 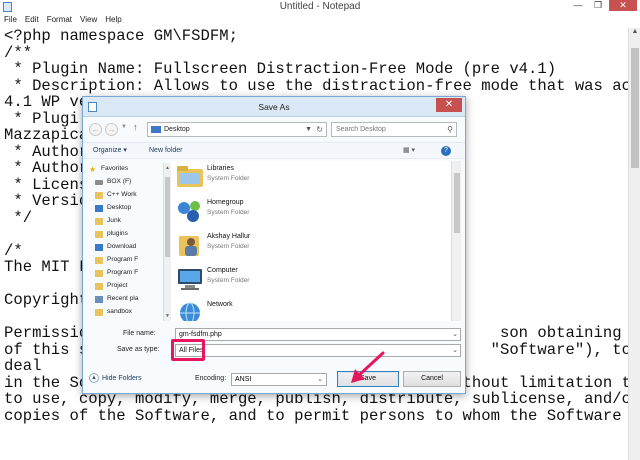 I want to click on libraries-icon, so click(x=190, y=176).